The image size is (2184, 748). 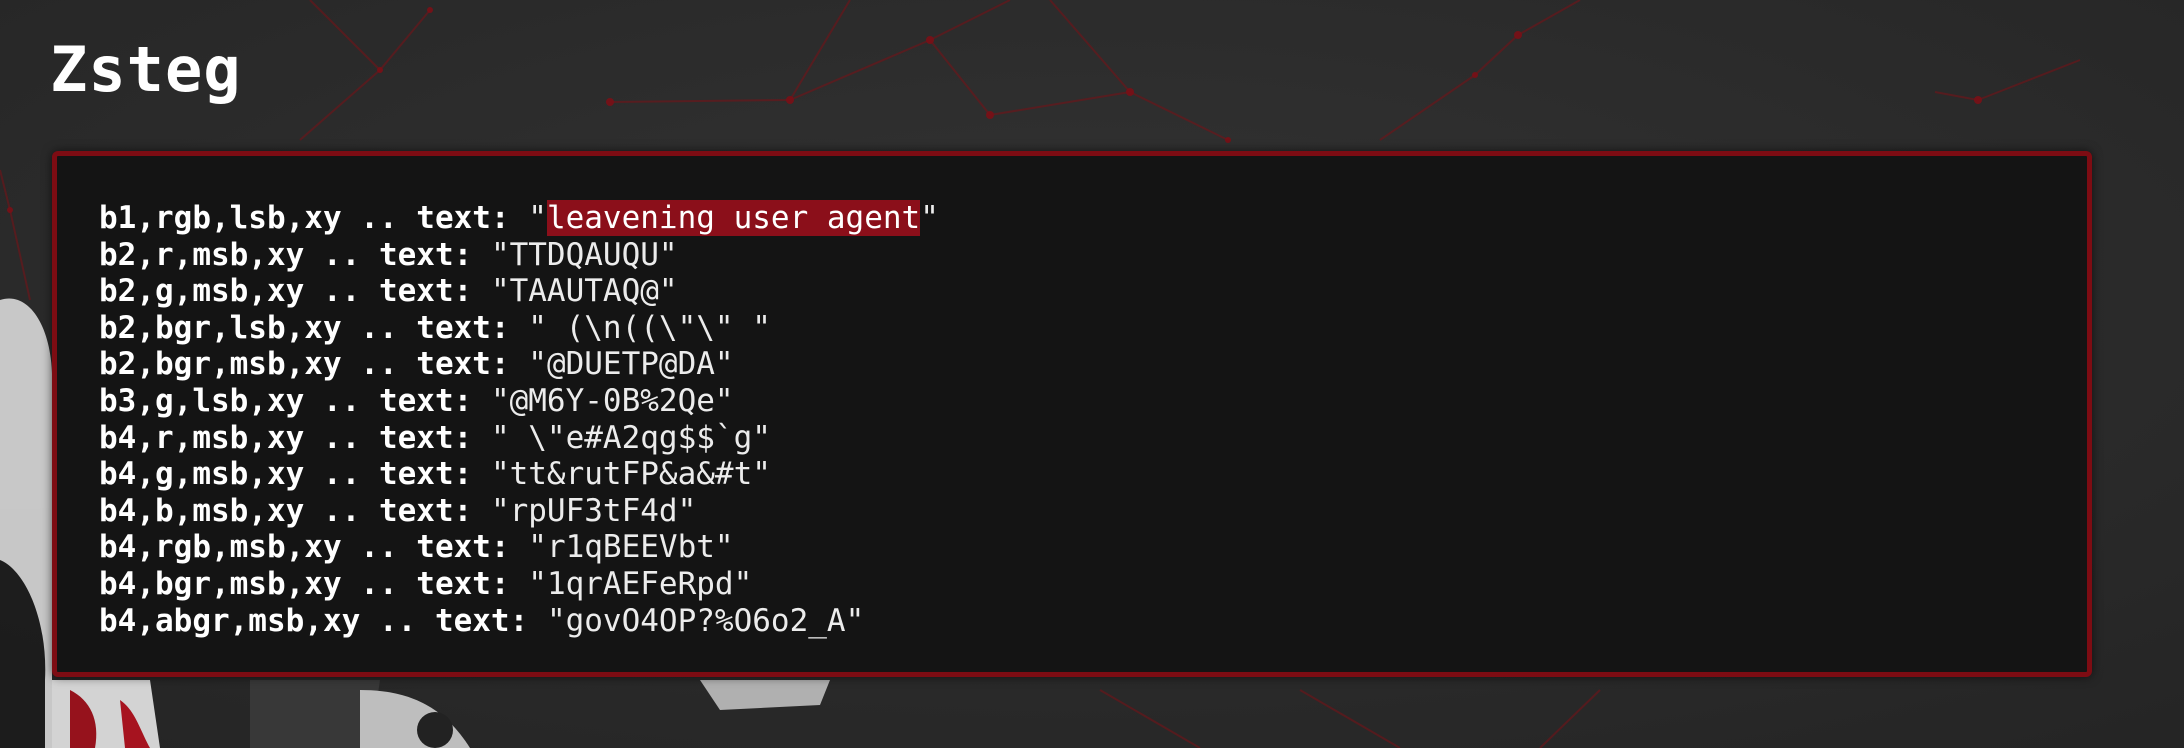 I want to click on output-line-value: (\n((\"\", so click(x=649, y=327).